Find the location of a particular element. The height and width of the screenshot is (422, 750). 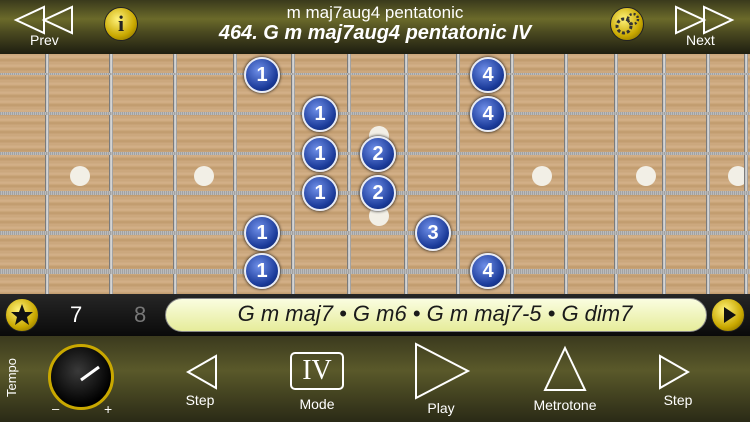

metrotone-button: Metrotone is located at coordinates (565, 380).